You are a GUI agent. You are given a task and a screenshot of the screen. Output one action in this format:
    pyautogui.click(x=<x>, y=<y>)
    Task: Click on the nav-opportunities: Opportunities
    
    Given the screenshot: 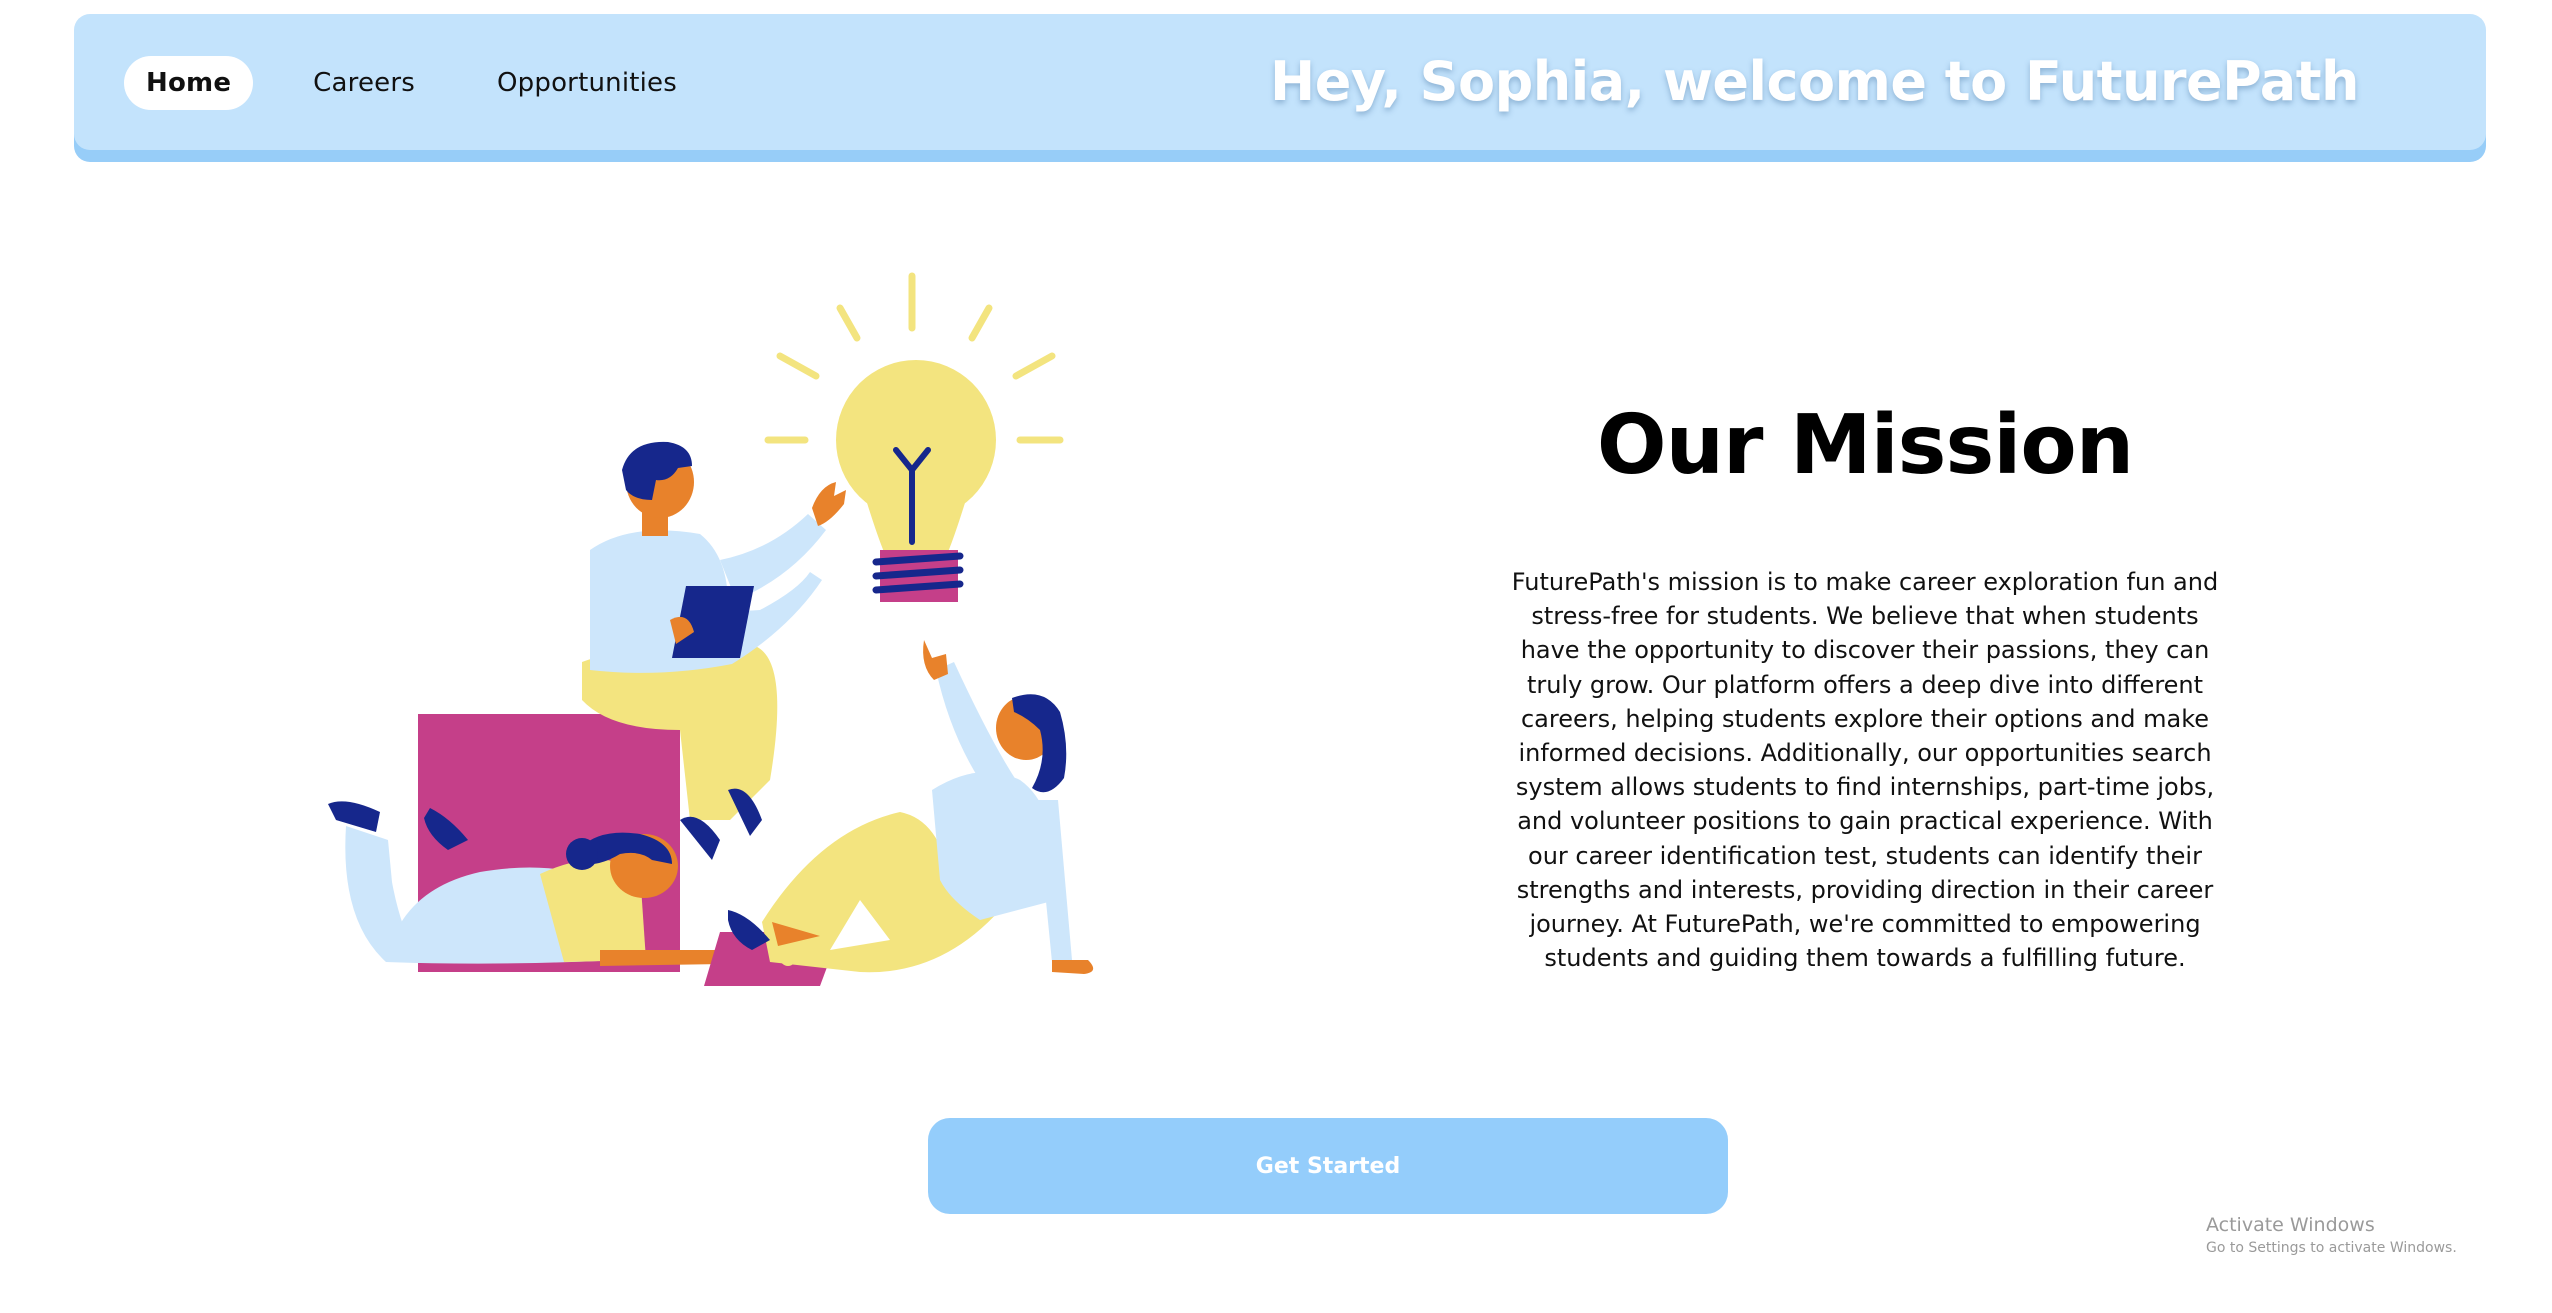 What is the action you would take?
    pyautogui.click(x=587, y=83)
    